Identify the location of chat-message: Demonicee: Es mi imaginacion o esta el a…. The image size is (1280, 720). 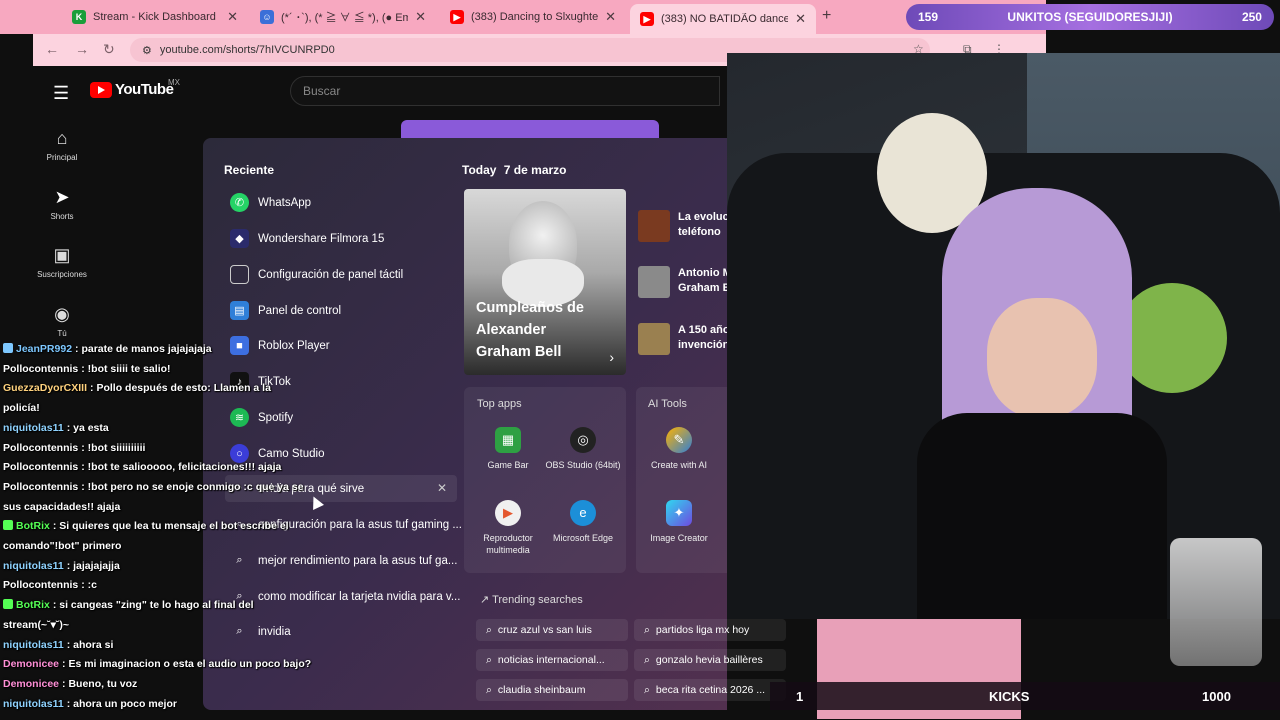
(157, 664).